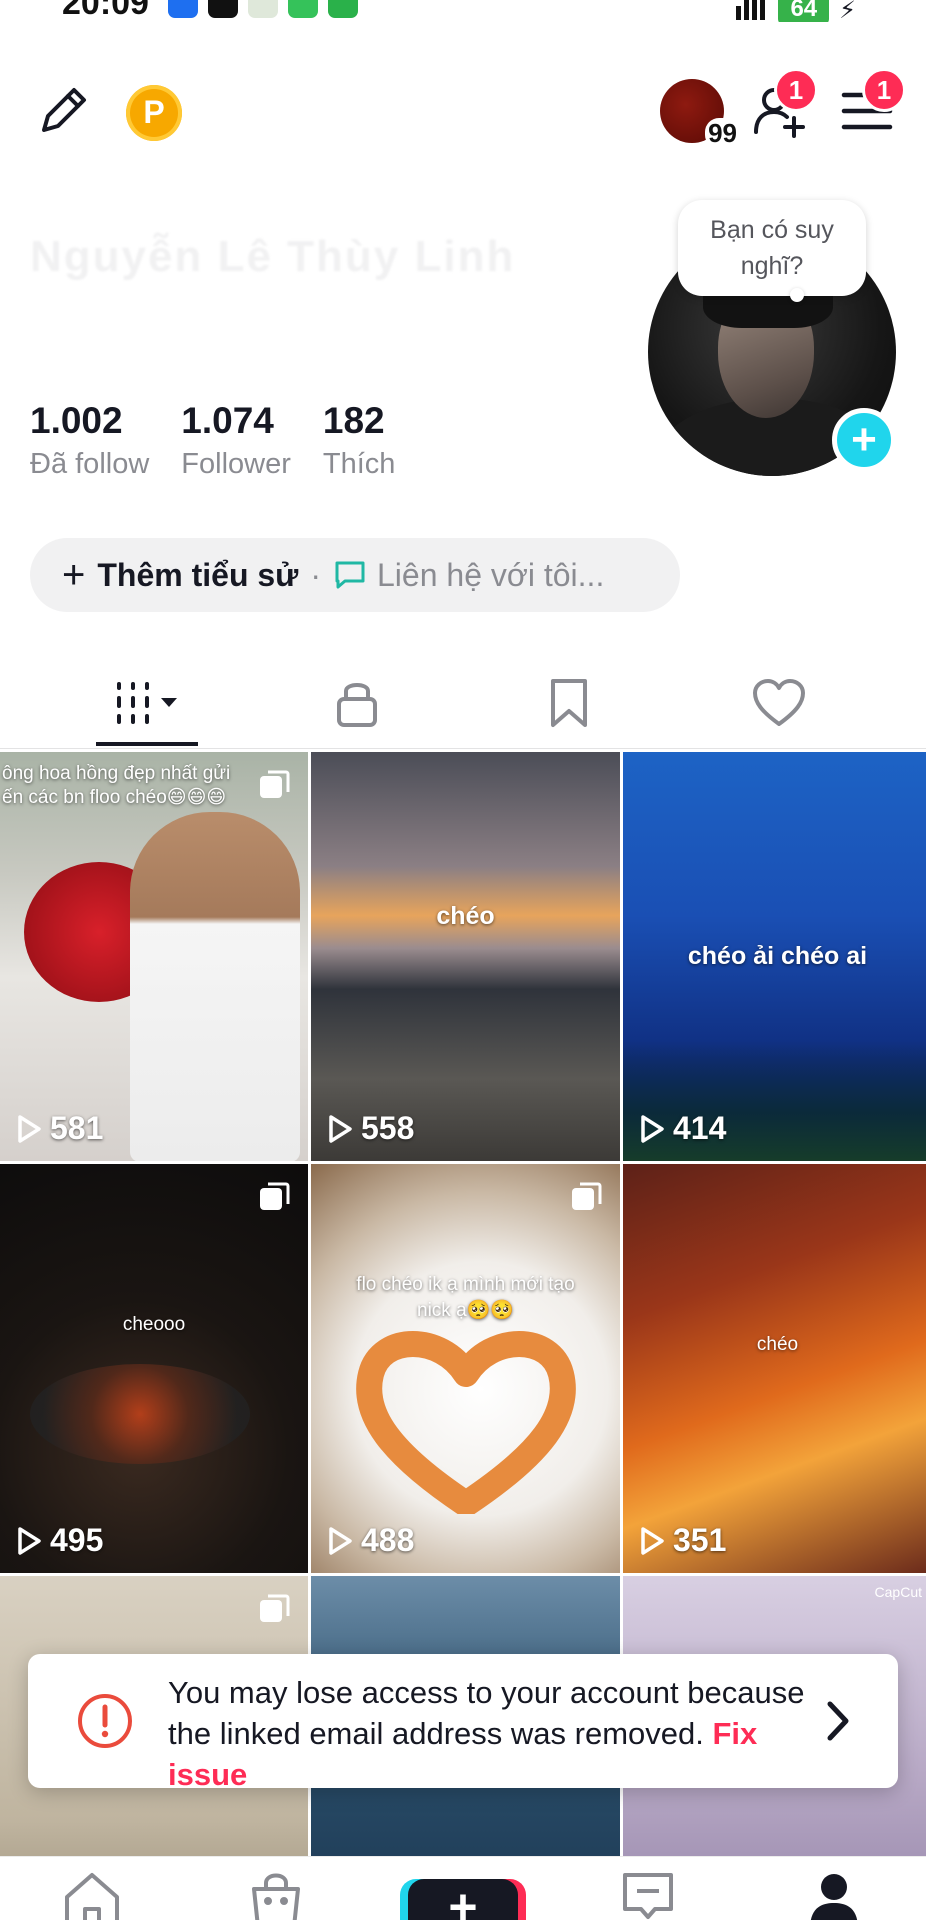 This screenshot has height=1920, width=926. I want to click on status-indicators: 64 ⚡, so click(796, 11).